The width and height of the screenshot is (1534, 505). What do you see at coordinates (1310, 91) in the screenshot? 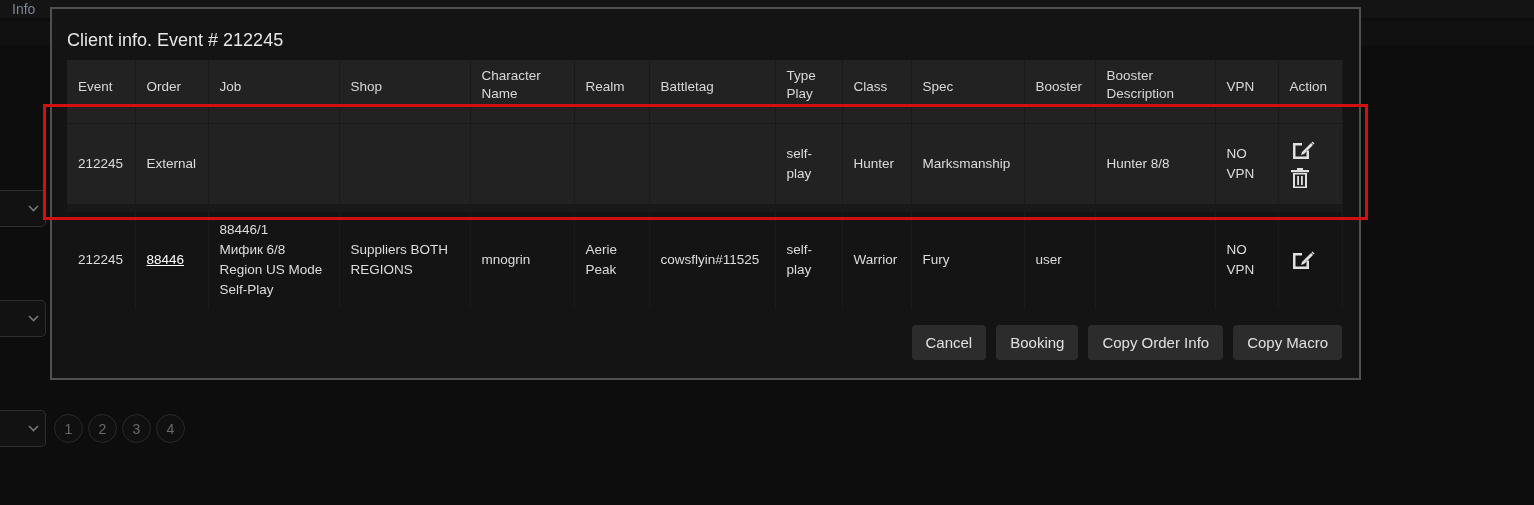
I see `column-header: Action` at bounding box center [1310, 91].